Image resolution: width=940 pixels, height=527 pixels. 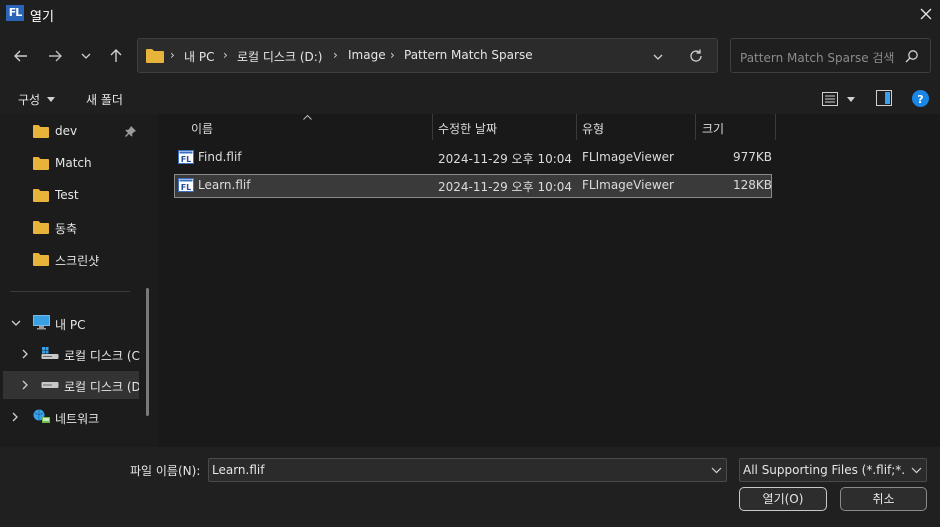 I want to click on window-title: 열기, so click(x=42, y=17).